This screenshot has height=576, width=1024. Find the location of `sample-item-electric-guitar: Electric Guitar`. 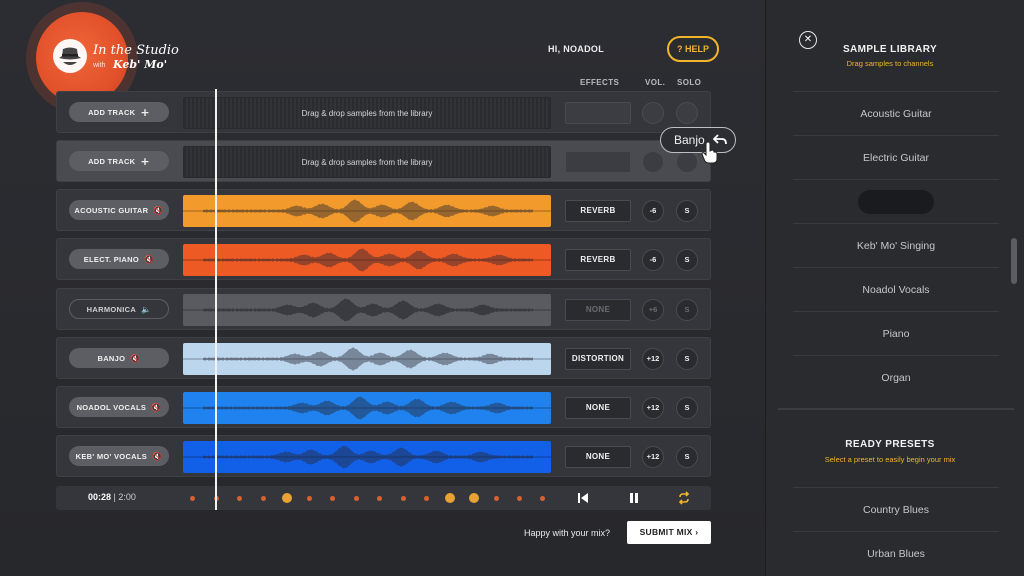

sample-item-electric-guitar: Electric Guitar is located at coordinates (896, 157).